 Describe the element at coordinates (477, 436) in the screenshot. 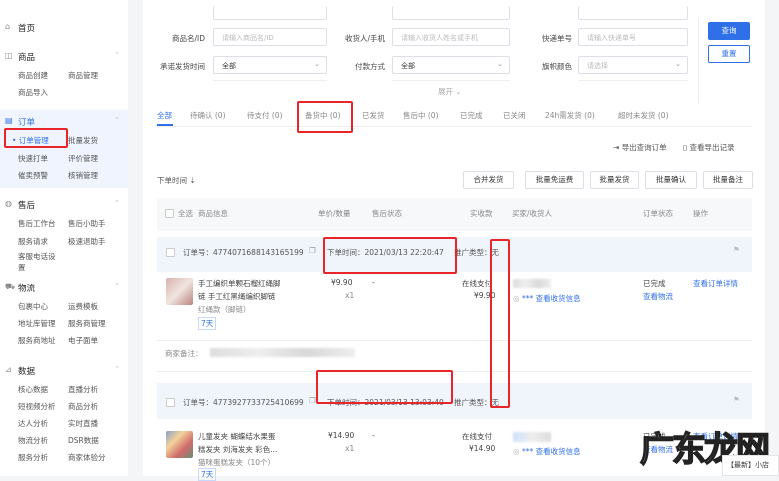

I see `pay-method: 在线支付` at that location.